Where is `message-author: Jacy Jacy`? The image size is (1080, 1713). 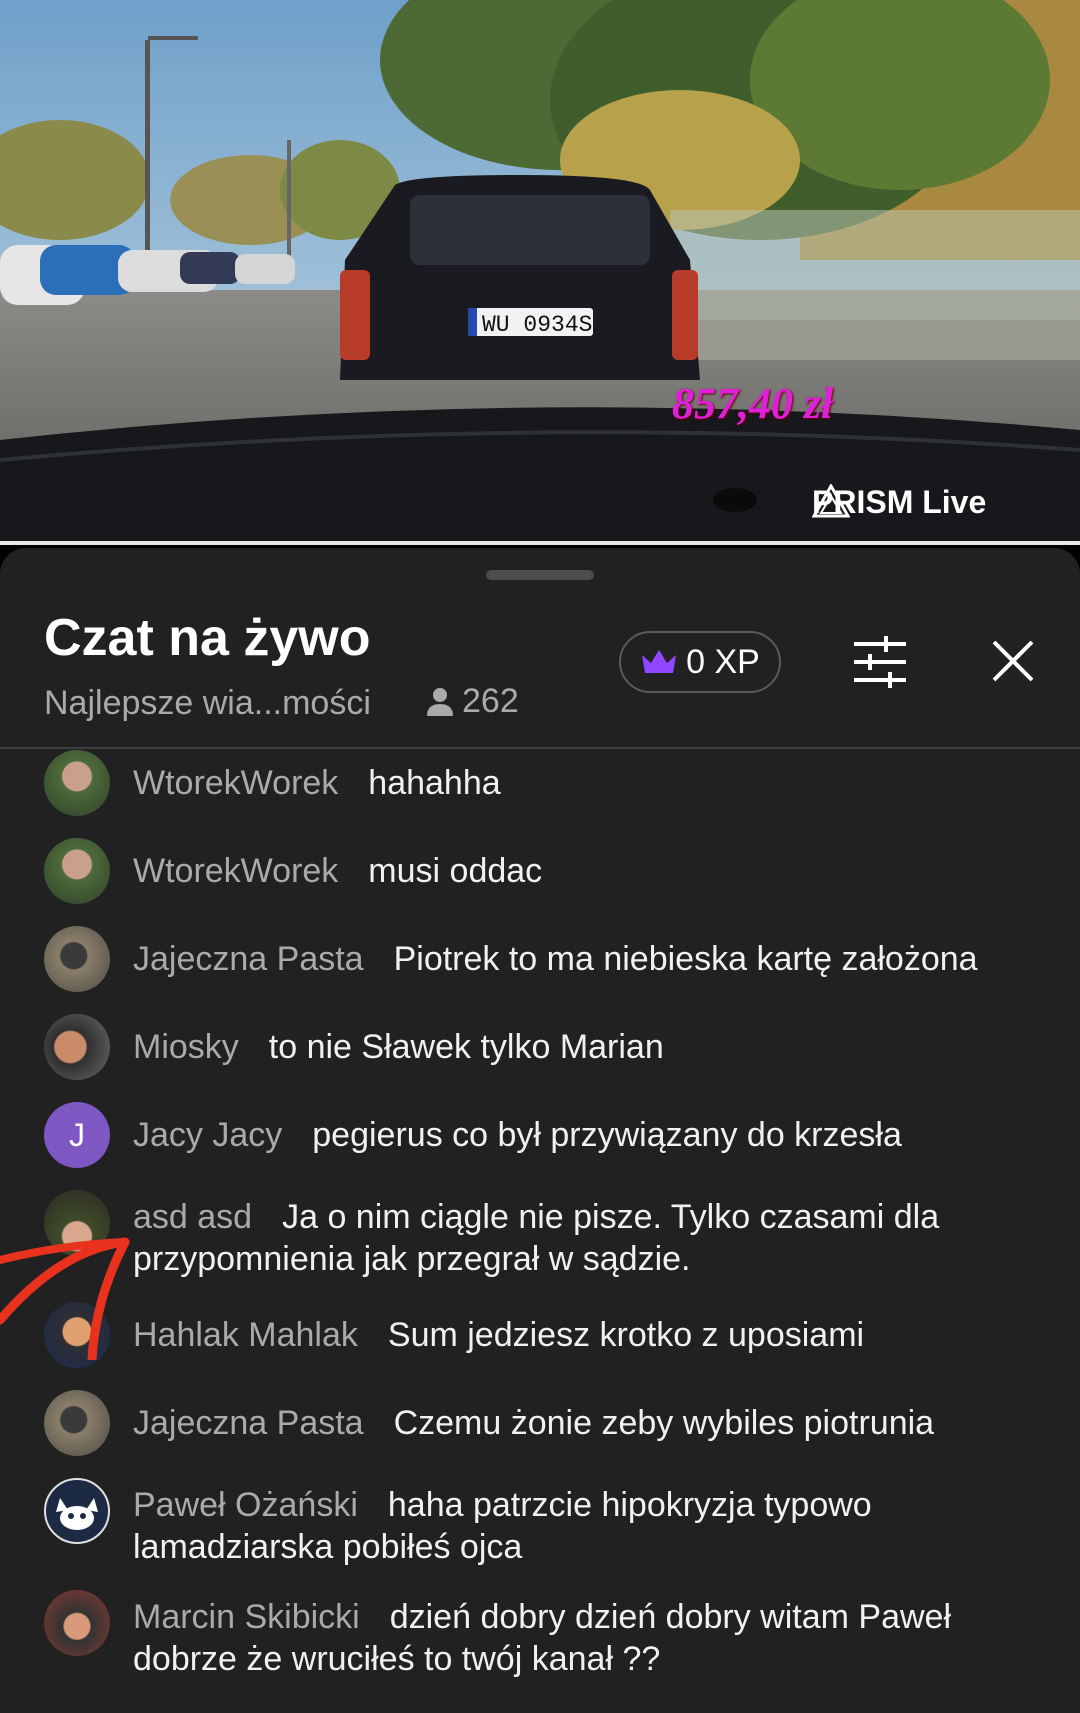 message-author: Jacy Jacy is located at coordinates (207, 1135).